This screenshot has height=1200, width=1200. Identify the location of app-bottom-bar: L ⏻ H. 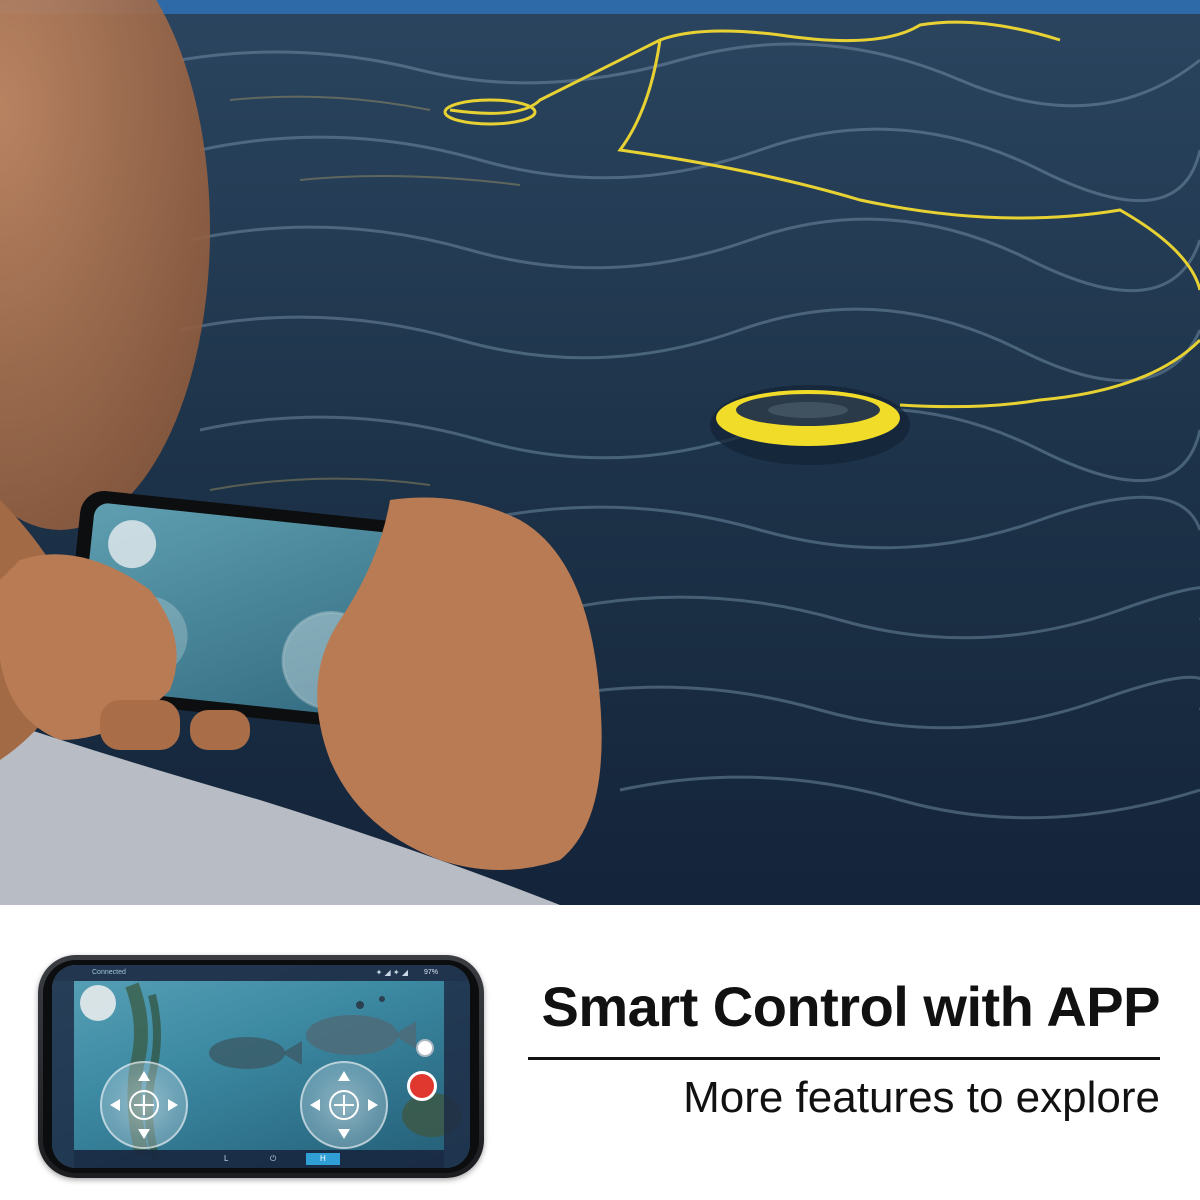
(259, 1159).